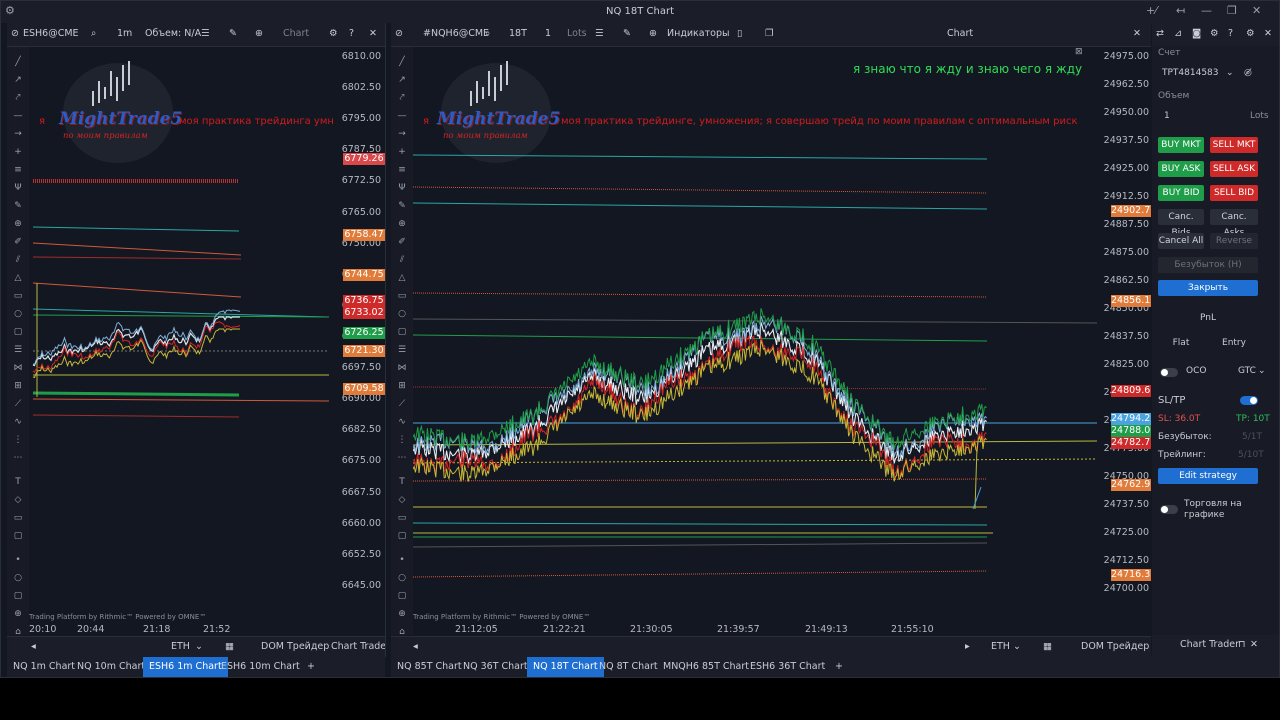  What do you see at coordinates (1181, 145) in the screenshot?
I see `buy-mkt-button: BUY MKT` at bounding box center [1181, 145].